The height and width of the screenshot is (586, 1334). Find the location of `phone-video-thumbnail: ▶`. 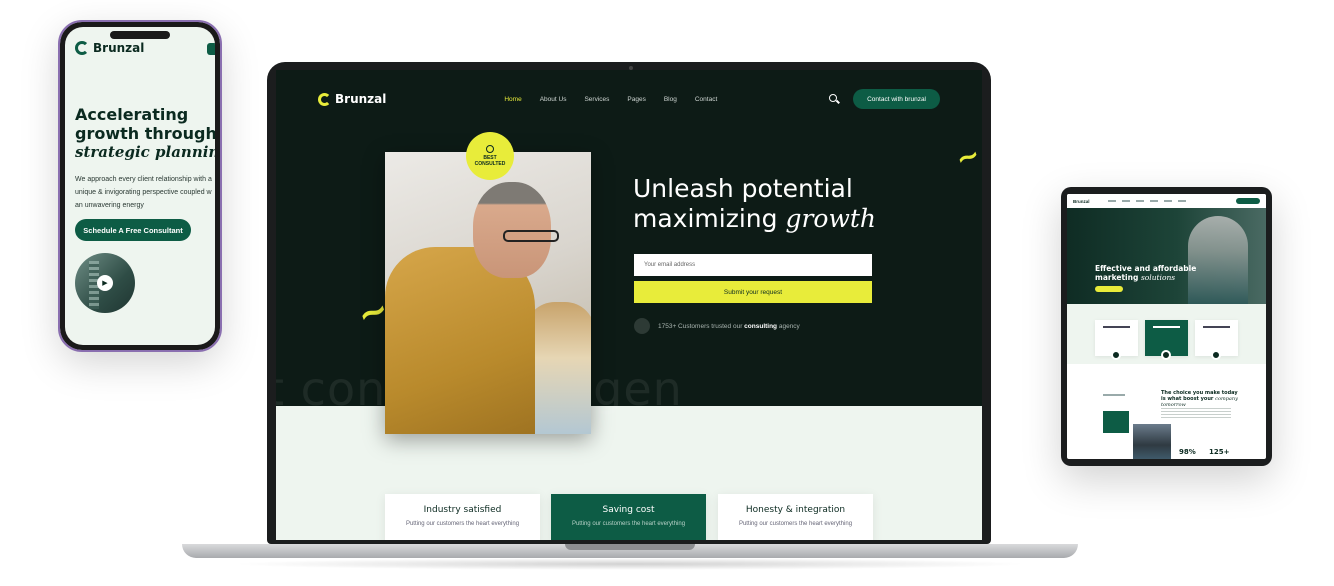

phone-video-thumbnail: ▶ is located at coordinates (105, 283).